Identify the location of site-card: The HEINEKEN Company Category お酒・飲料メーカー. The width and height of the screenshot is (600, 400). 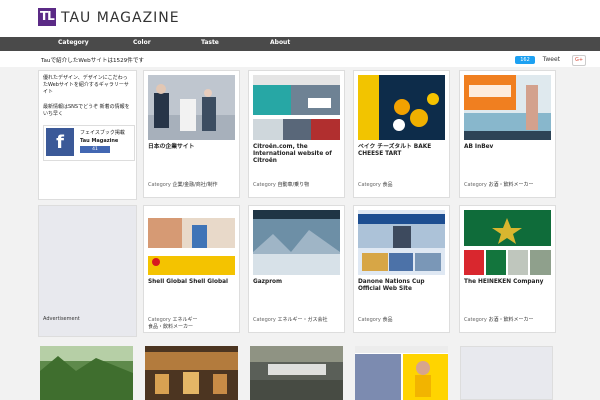
(507, 269).